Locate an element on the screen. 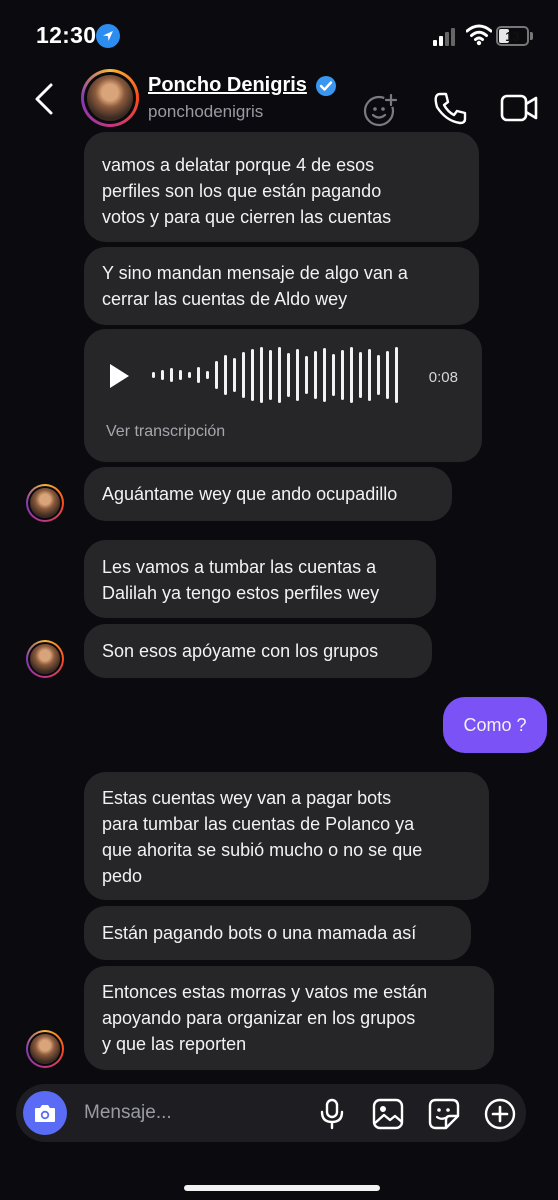 This screenshot has height=1200, width=558. gallery-icon is located at coordinates (388, 1114).